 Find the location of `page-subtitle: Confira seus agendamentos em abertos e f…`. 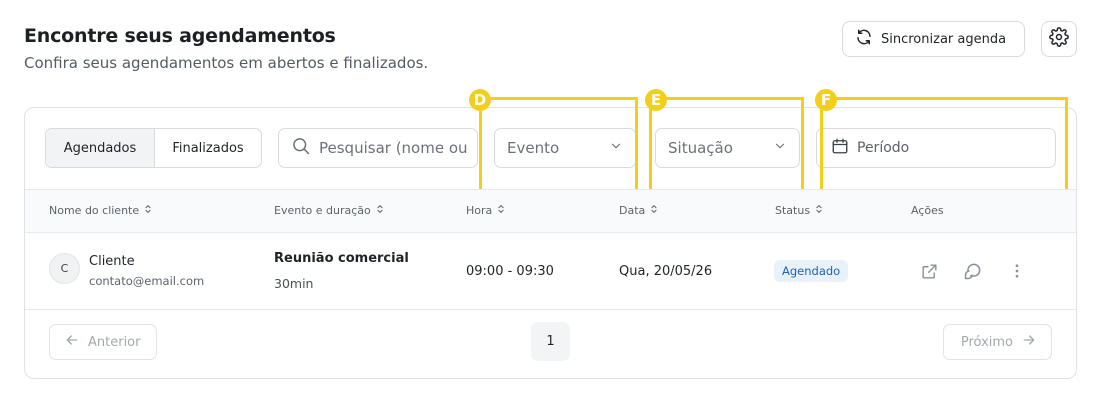

page-subtitle: Confira seus agendamentos em abertos e f… is located at coordinates (226, 63).